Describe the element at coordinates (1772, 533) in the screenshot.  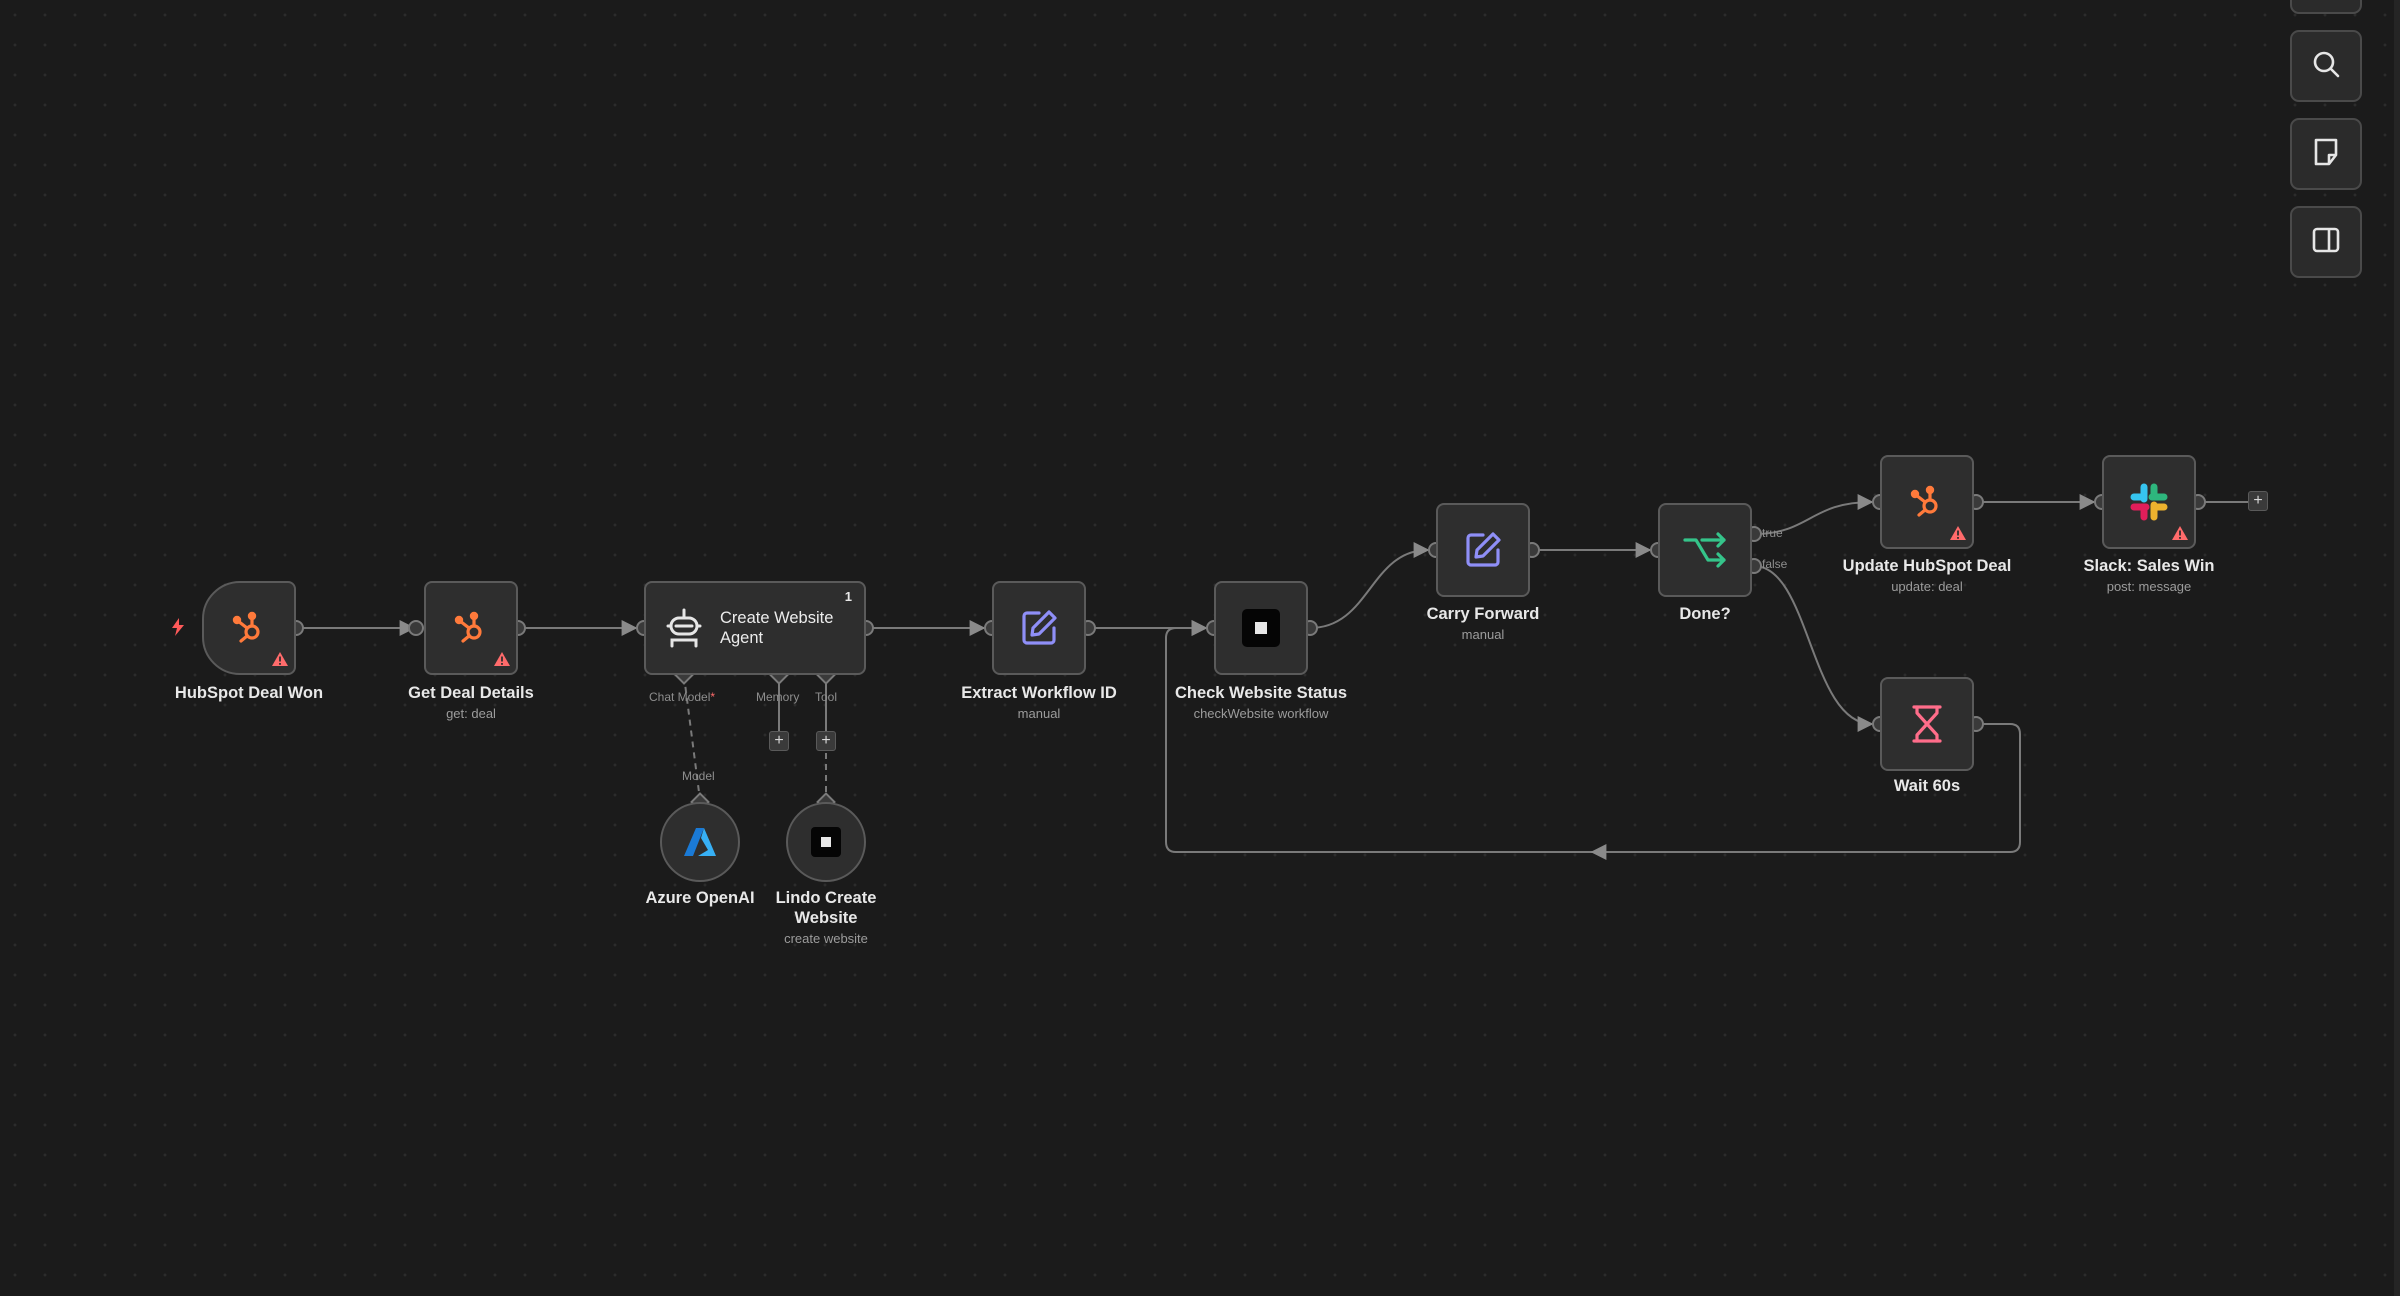
I see `branch-label-true: true` at that location.